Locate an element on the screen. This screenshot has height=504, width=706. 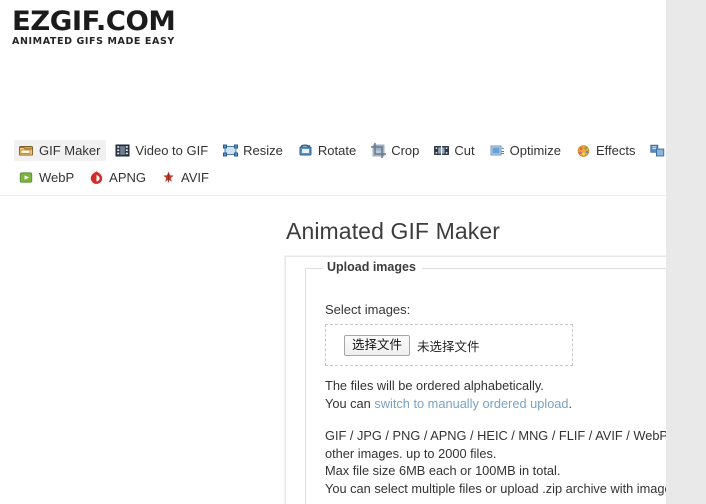
nav-label: WebP is located at coordinates (57, 177).